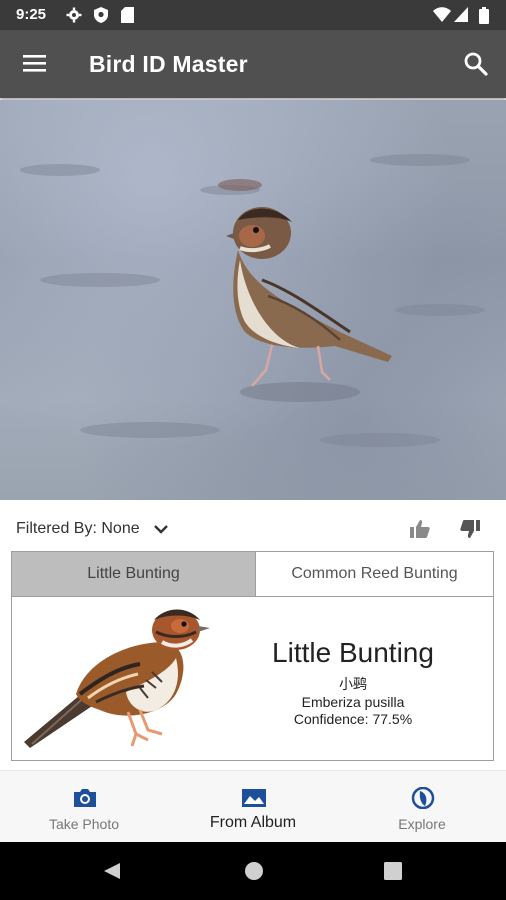  I want to click on image-icon, so click(254, 798).